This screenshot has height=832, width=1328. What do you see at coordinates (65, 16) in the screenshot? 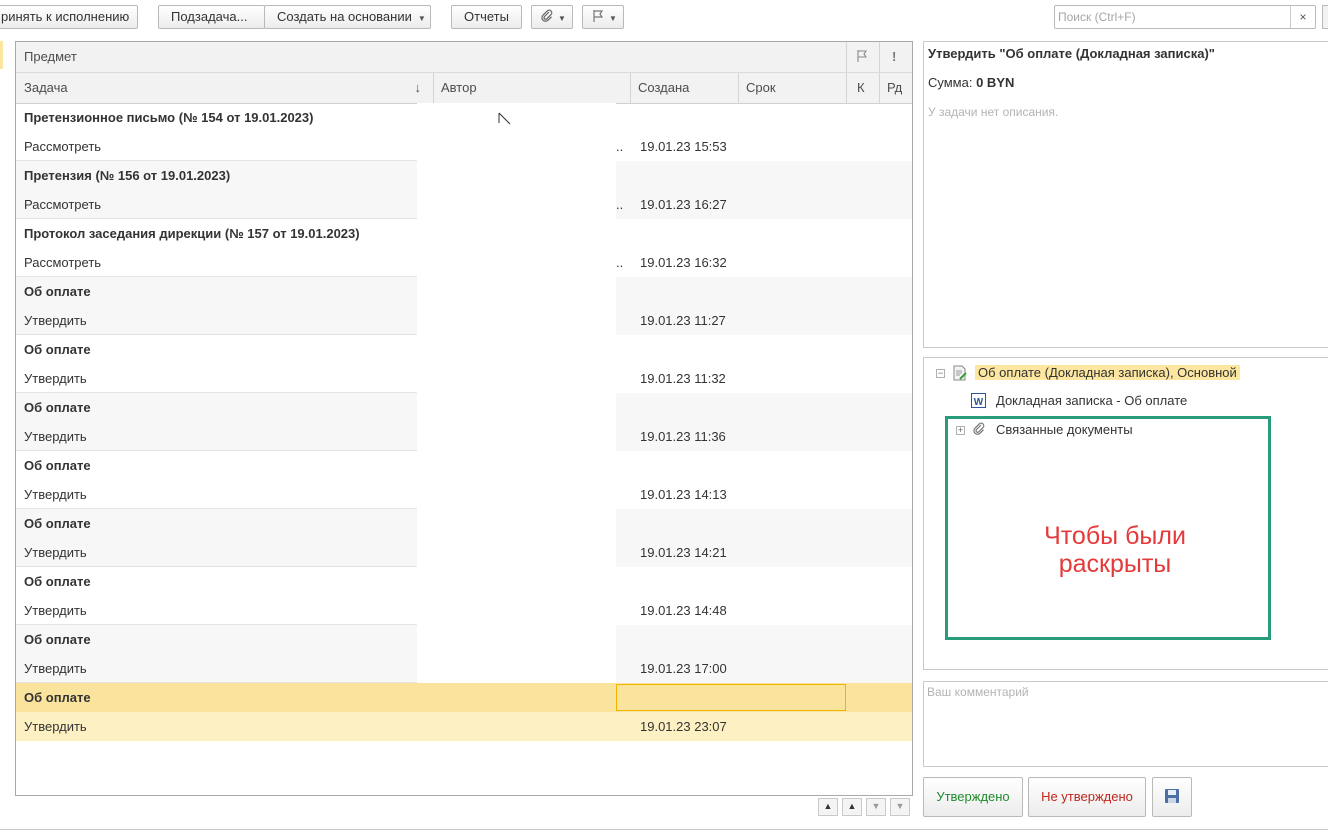
I see `accept-button-label: ринять к исполнению` at bounding box center [65, 16].